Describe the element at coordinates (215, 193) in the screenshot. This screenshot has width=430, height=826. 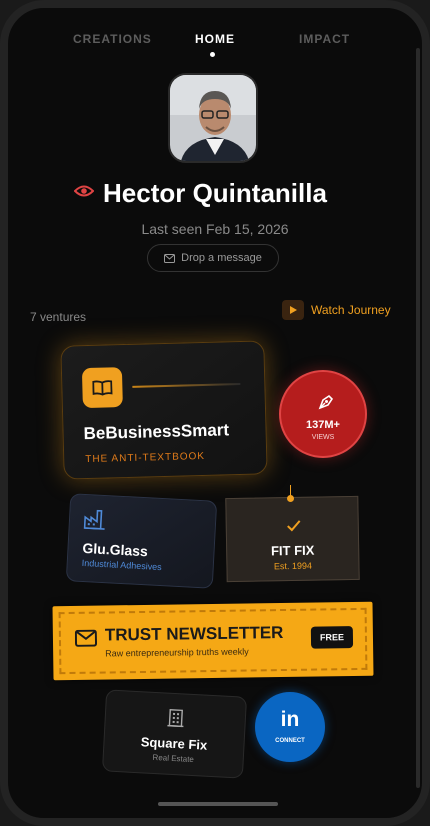
I see `profile-name: Hector Quintanilla` at that location.